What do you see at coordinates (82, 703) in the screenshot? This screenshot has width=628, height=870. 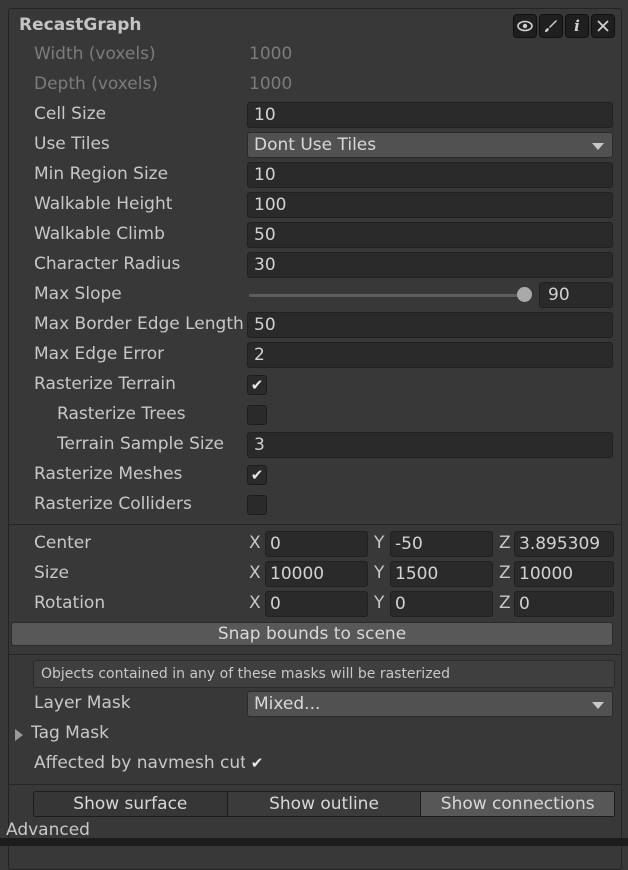 I see `layer-mask-label: Layer Mask` at bounding box center [82, 703].